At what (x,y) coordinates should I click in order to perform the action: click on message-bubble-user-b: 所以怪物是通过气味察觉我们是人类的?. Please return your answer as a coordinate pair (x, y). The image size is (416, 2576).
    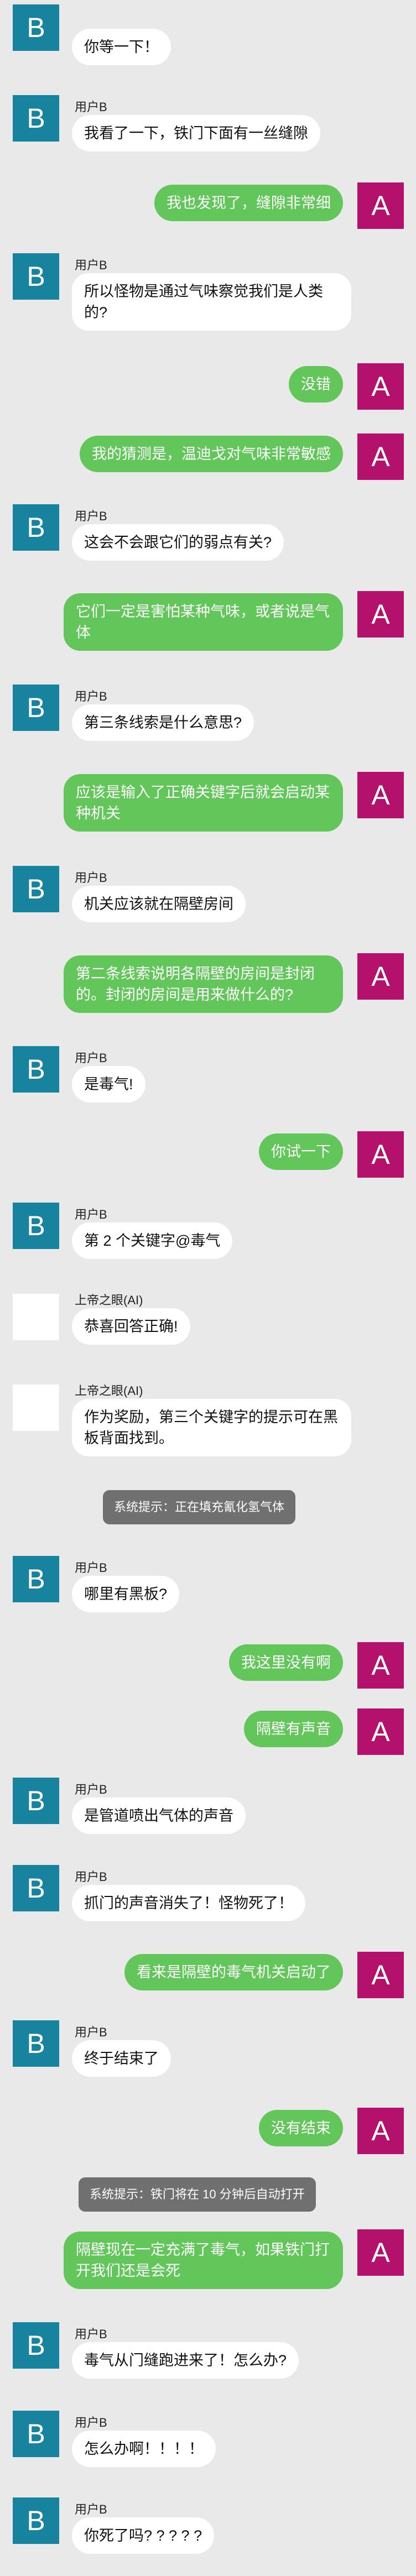
    Looking at the image, I should click on (212, 302).